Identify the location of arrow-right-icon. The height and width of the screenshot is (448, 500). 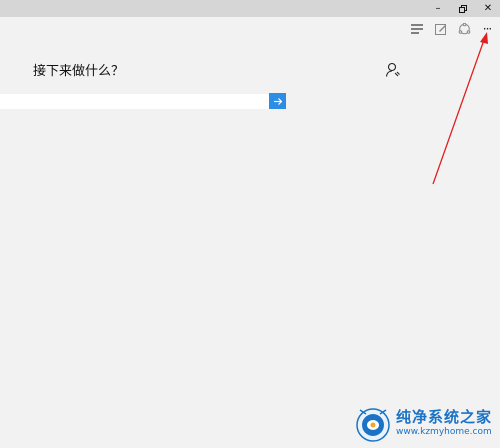
(277, 101).